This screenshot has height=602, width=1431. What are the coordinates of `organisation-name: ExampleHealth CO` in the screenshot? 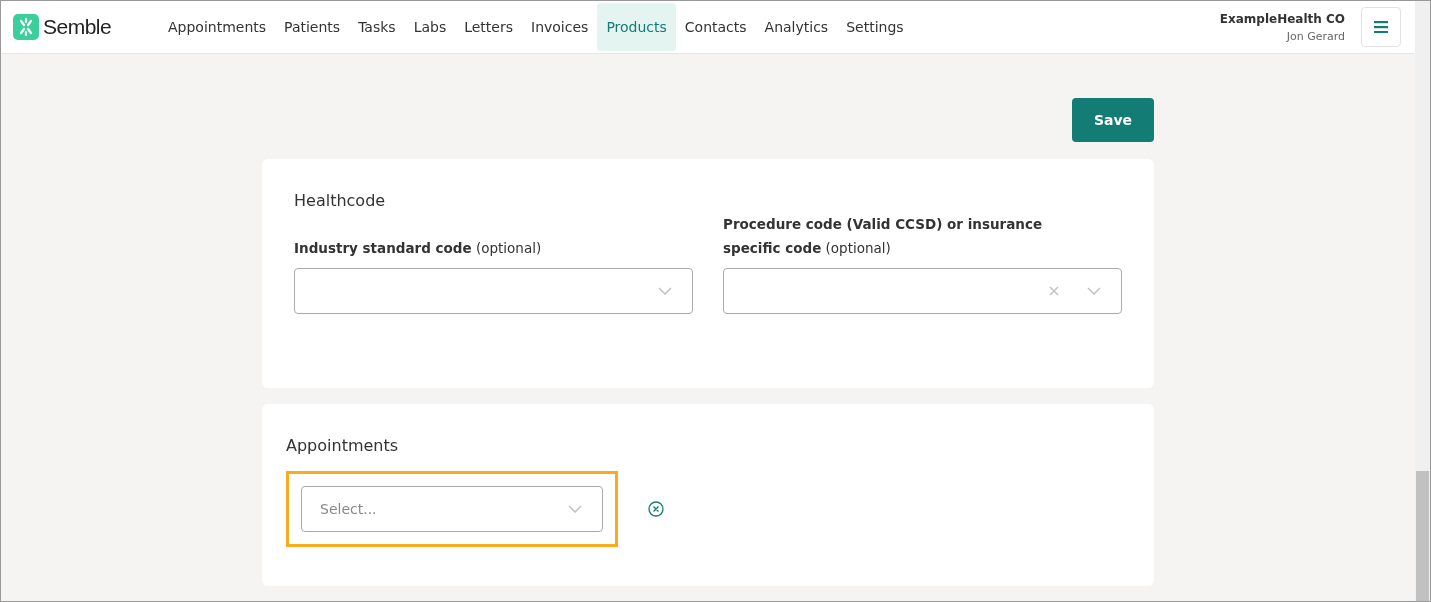 It's located at (1282, 18).